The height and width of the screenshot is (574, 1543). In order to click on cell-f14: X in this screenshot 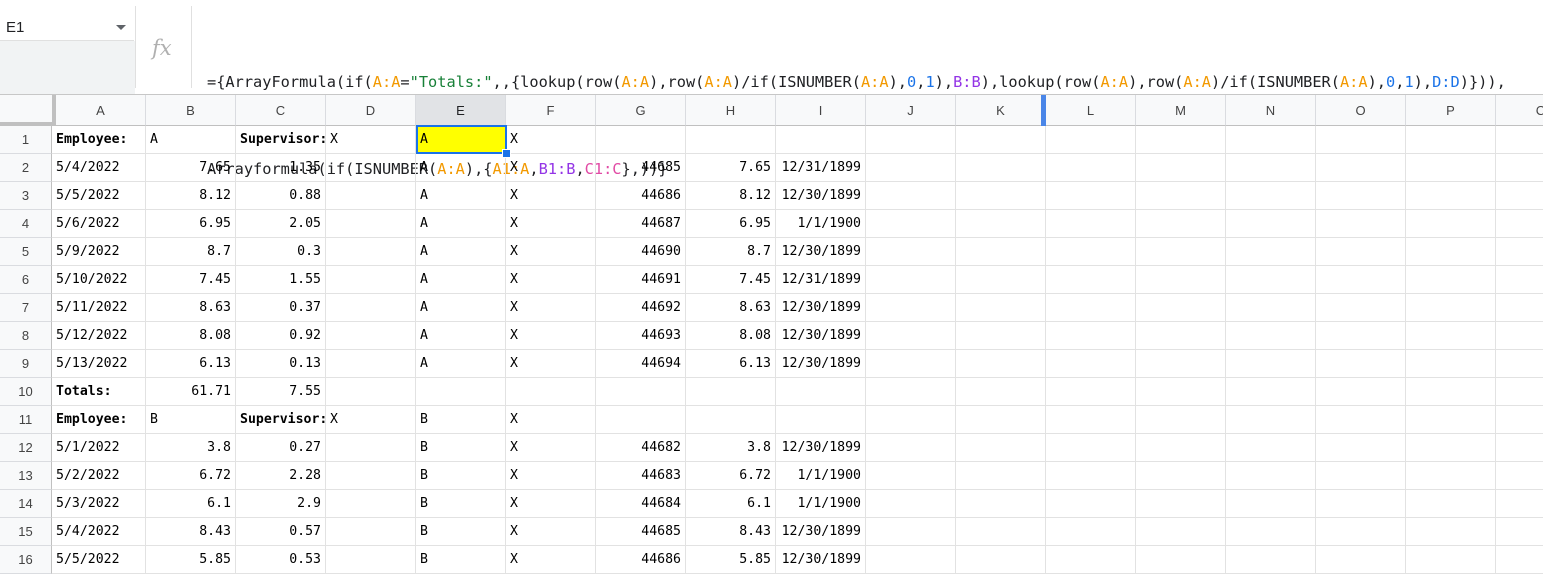, I will do `click(551, 504)`.